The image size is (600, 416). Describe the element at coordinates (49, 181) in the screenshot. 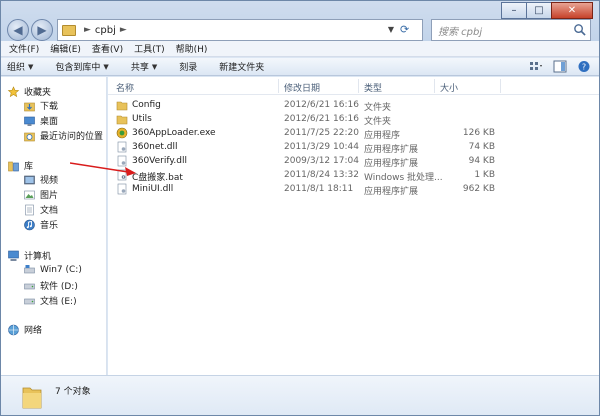

I see `videos-label: 视频` at that location.